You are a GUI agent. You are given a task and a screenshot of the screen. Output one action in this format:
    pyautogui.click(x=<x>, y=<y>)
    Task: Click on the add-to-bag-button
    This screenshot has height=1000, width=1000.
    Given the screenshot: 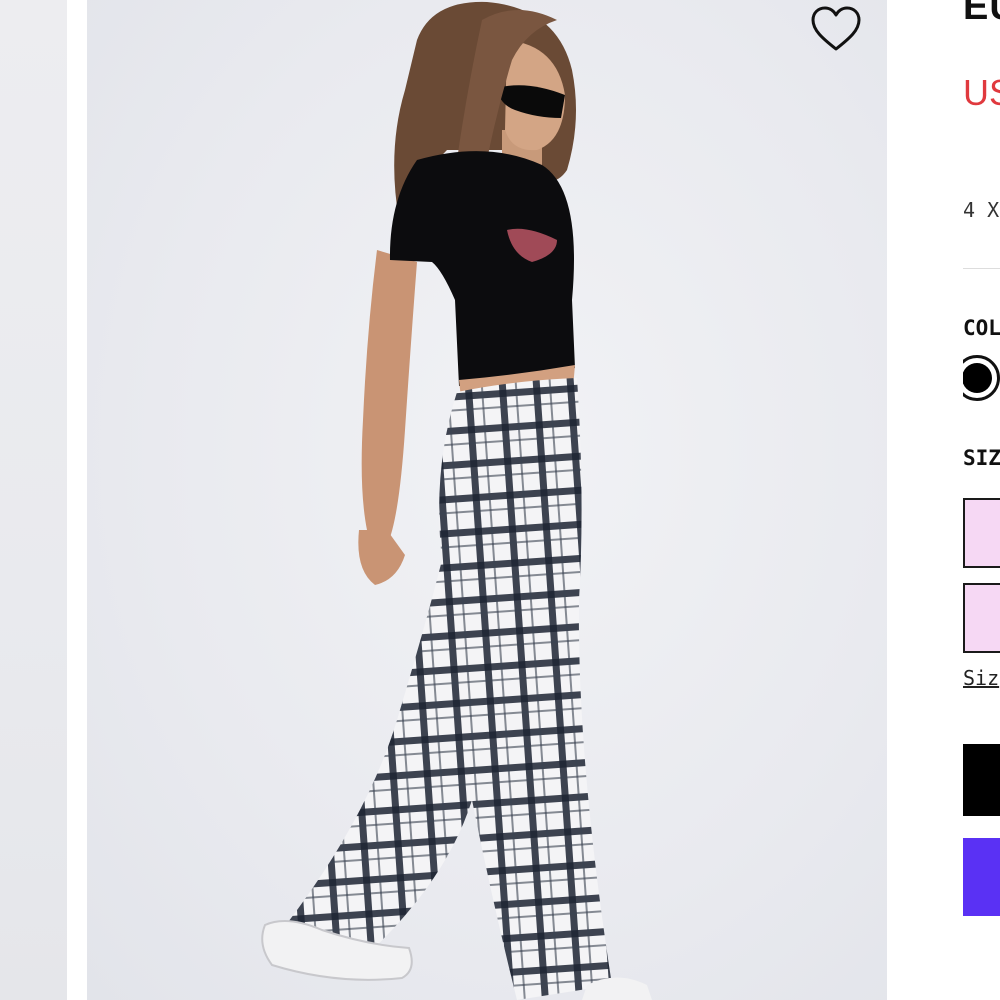 What is the action you would take?
    pyautogui.click(x=981, y=780)
    